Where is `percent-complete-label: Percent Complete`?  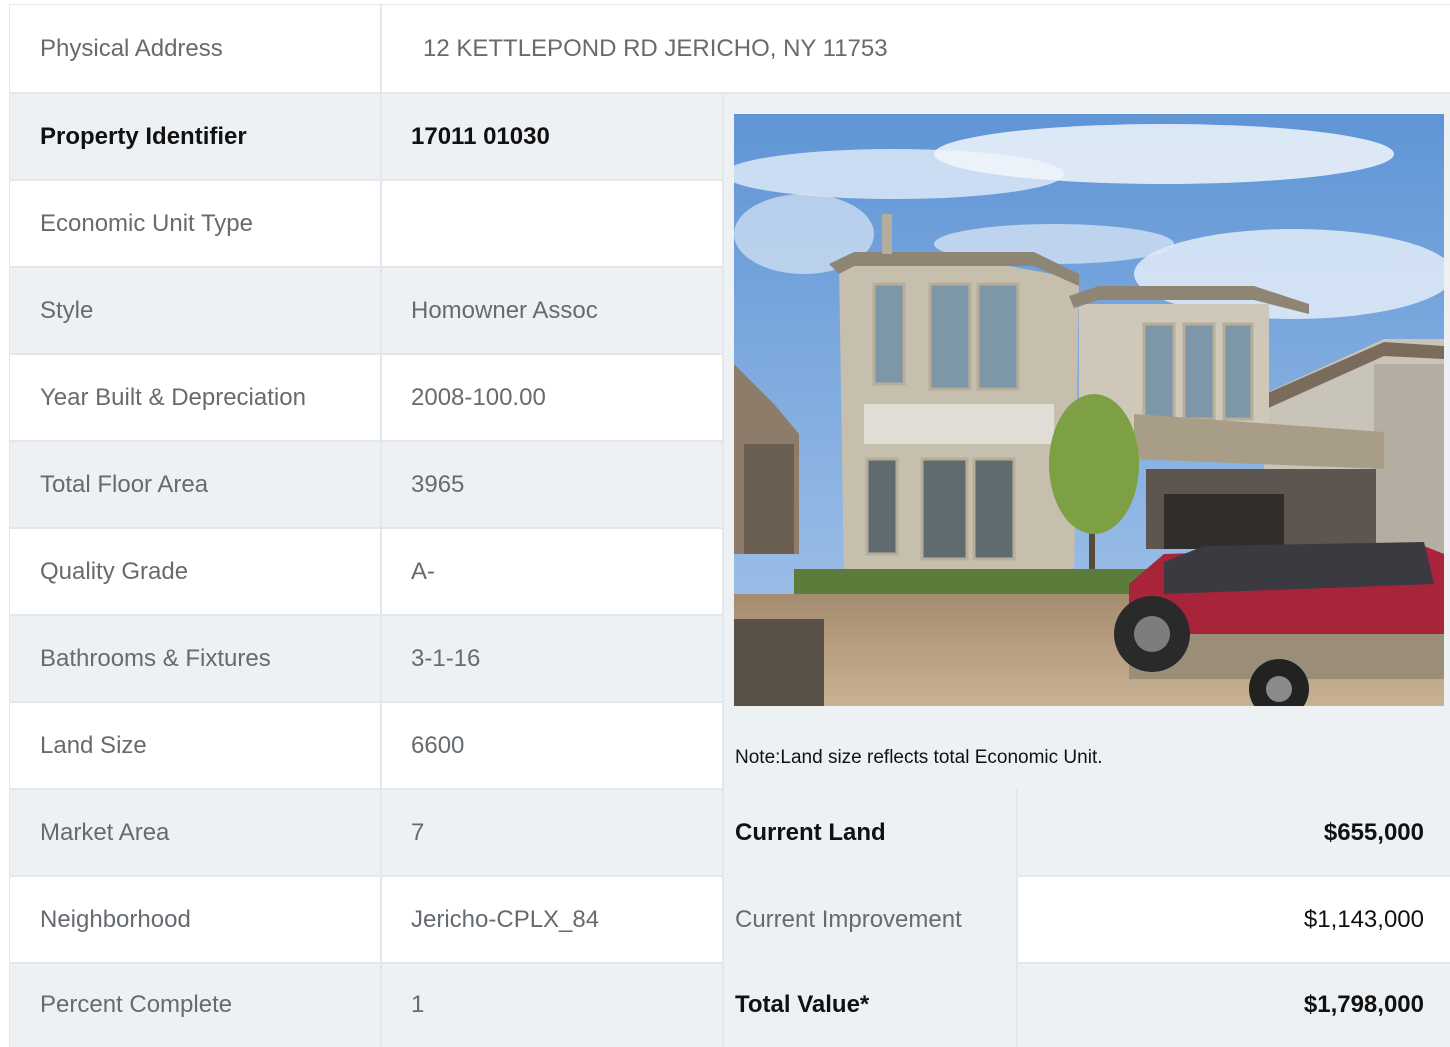 percent-complete-label: Percent Complete is located at coordinates (195, 1005).